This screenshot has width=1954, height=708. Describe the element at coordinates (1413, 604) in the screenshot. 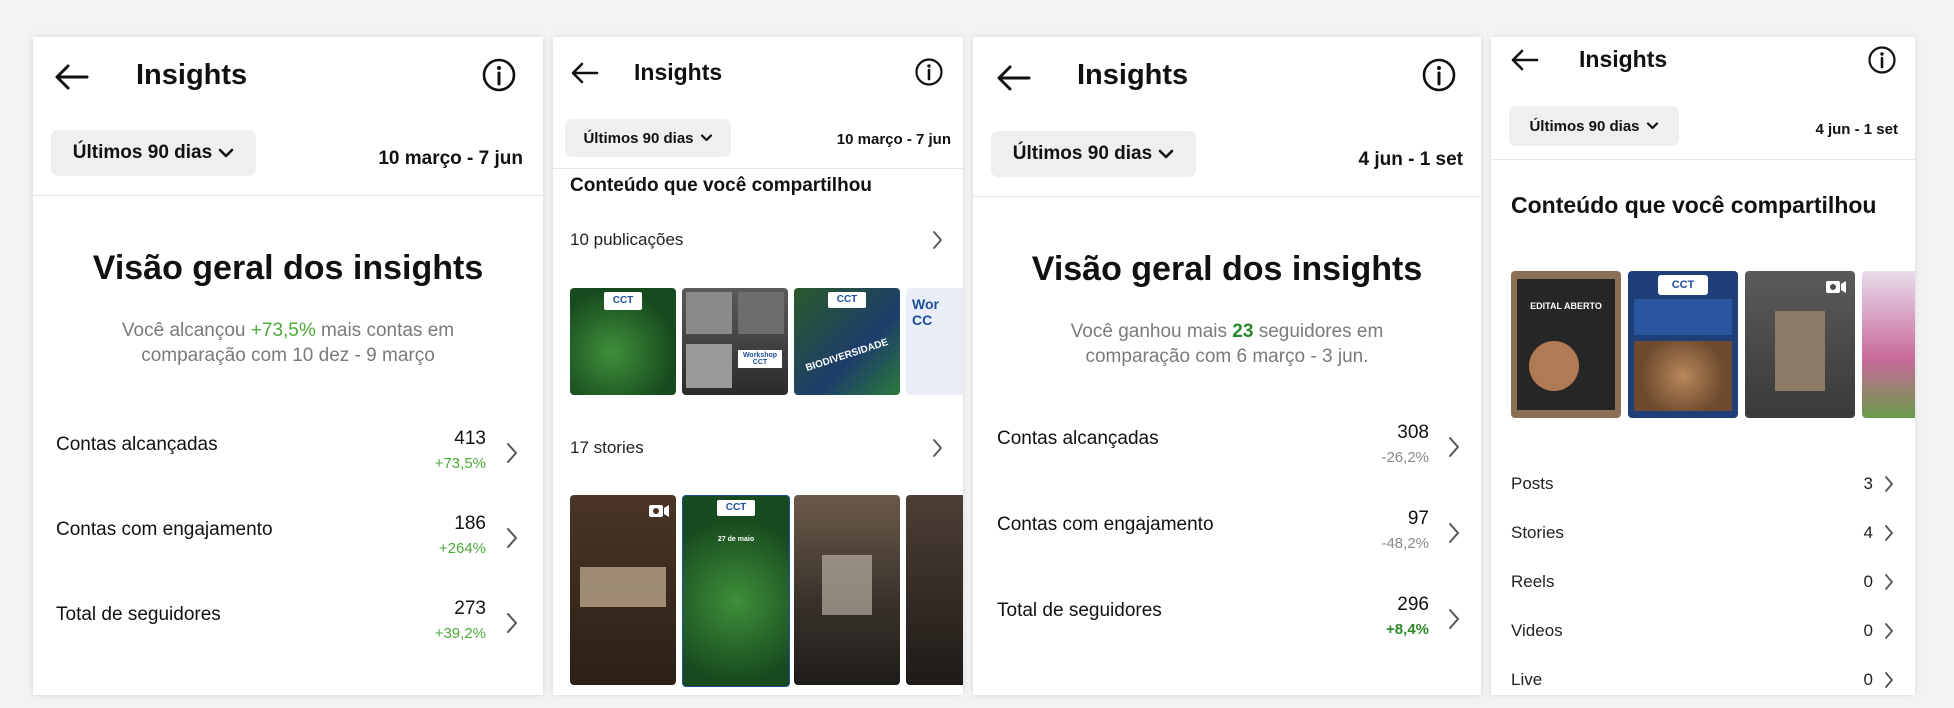

I see `metric-value: 296` at that location.